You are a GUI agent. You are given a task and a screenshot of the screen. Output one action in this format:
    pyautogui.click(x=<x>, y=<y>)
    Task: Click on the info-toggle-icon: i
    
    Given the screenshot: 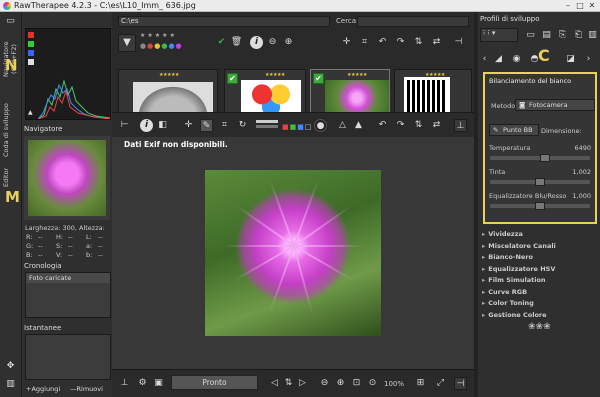 What is the action you would take?
    pyautogui.click(x=146, y=125)
    